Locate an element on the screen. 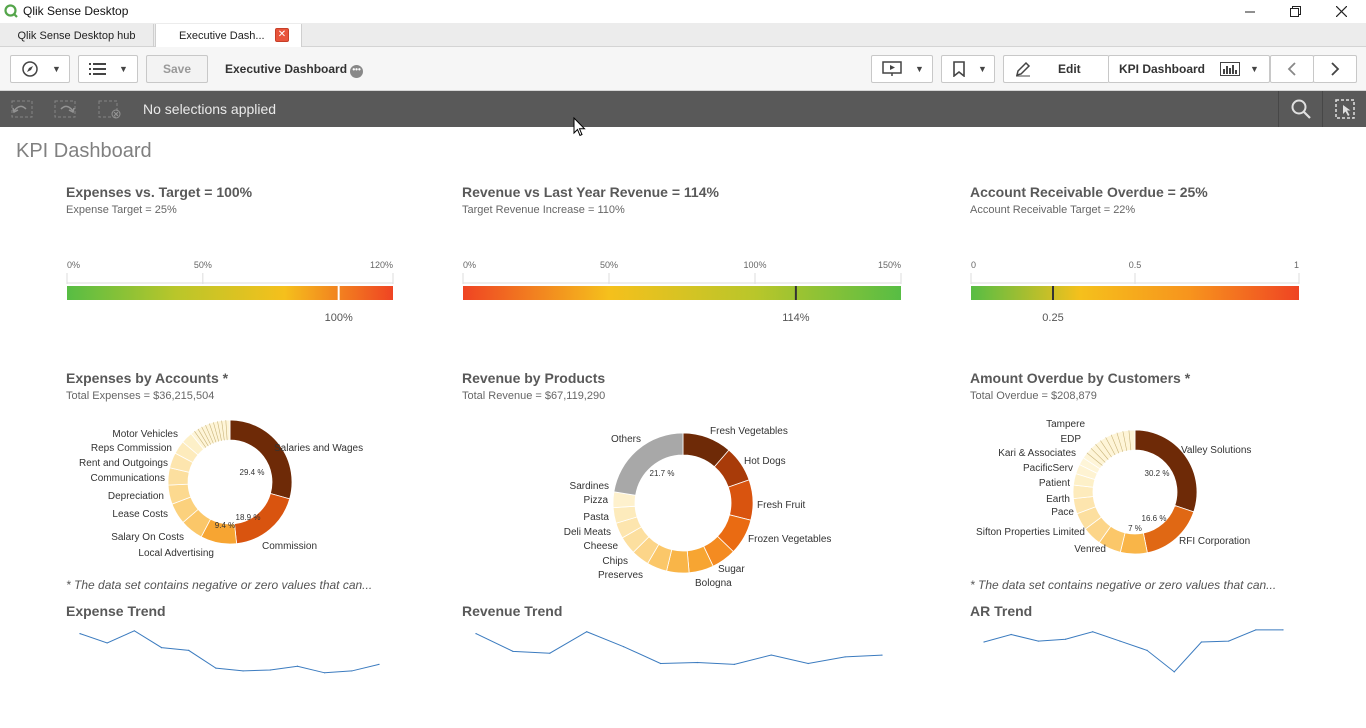 The width and height of the screenshot is (1366, 728). donut-label: Sifton Properties Limited is located at coordinates (1030, 532).